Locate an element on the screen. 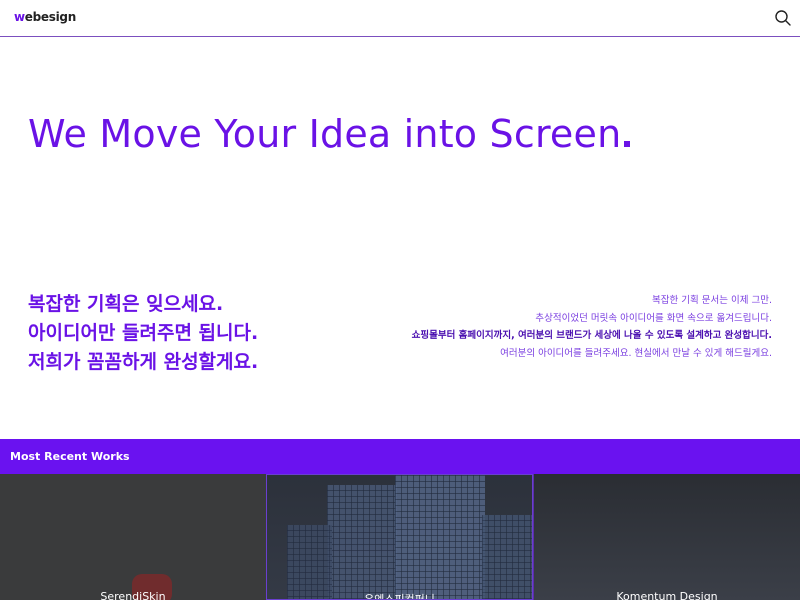 This screenshot has width=800, height=600. work-card-title: SerendiSkin is located at coordinates (133, 595).